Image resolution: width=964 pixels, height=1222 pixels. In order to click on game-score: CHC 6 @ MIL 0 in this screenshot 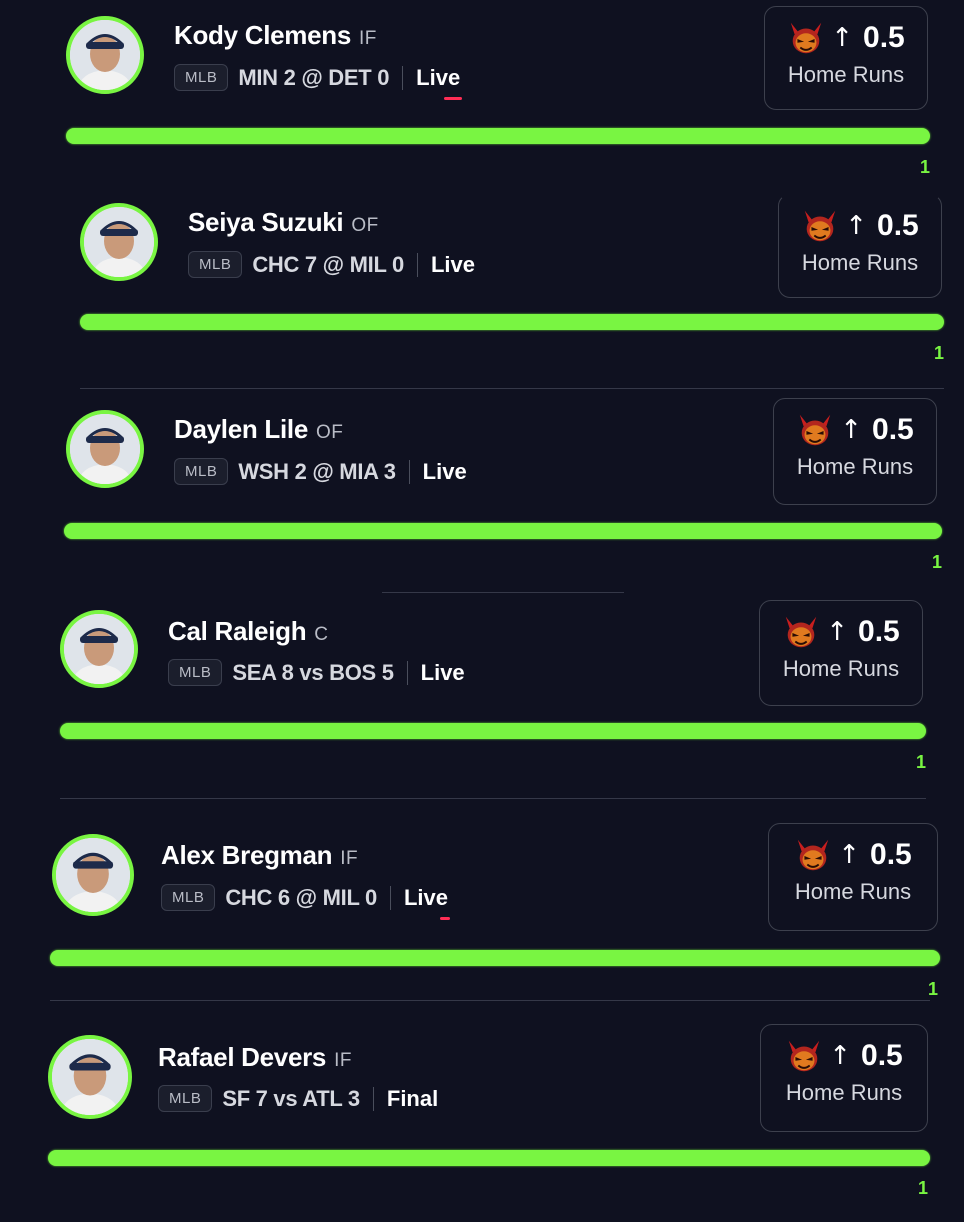, I will do `click(301, 897)`.